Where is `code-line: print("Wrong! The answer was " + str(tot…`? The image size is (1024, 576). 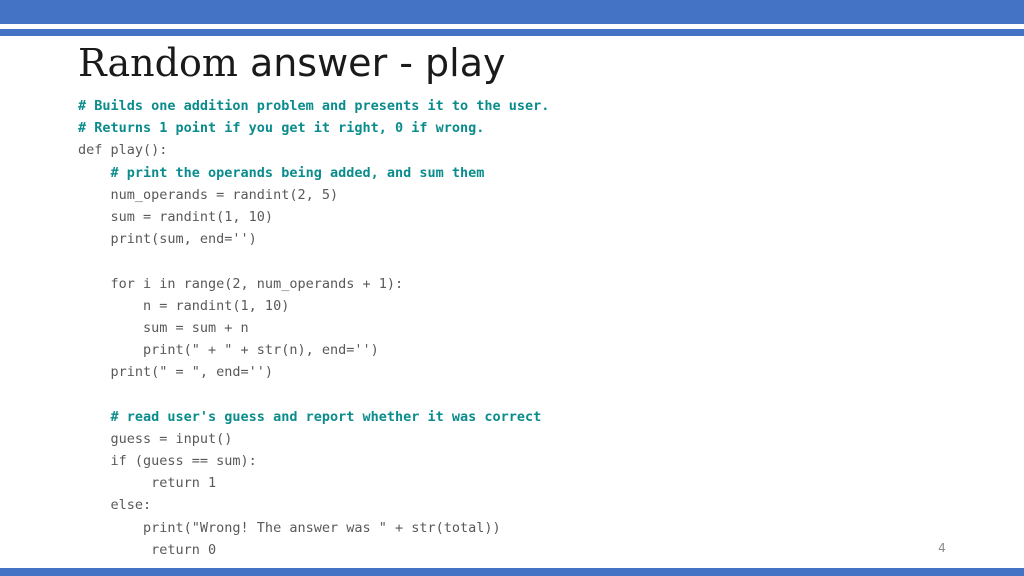
code-line: print("Wrong! The answer was " + str(tot… is located at coordinates (289, 527).